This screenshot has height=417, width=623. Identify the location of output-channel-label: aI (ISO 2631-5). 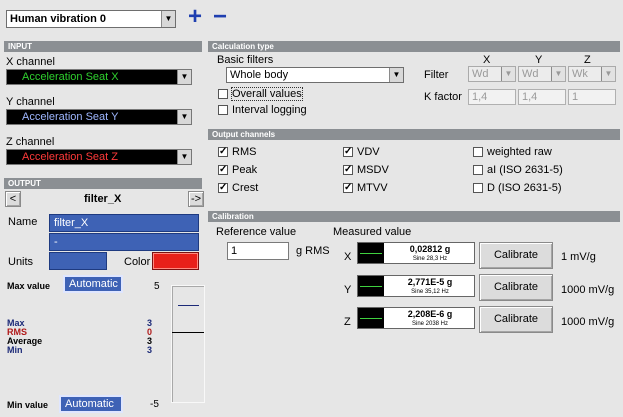
(525, 170).